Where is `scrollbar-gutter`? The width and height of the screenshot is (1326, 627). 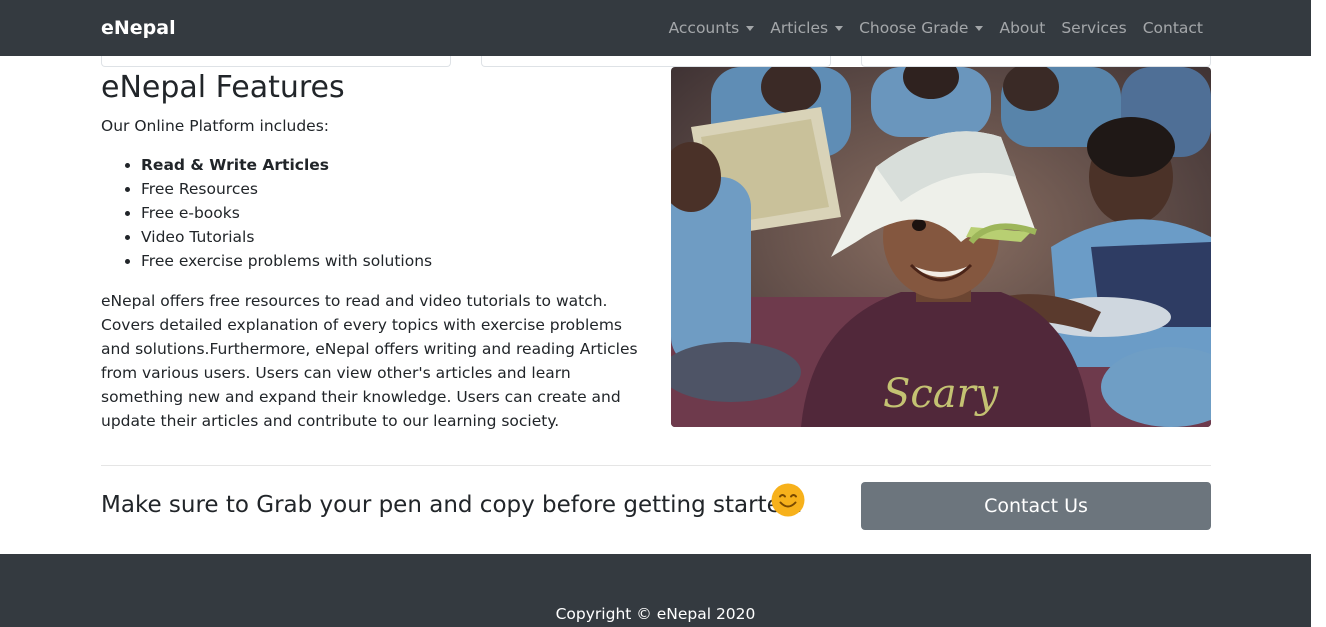
scrollbar-gutter is located at coordinates (1318, 313).